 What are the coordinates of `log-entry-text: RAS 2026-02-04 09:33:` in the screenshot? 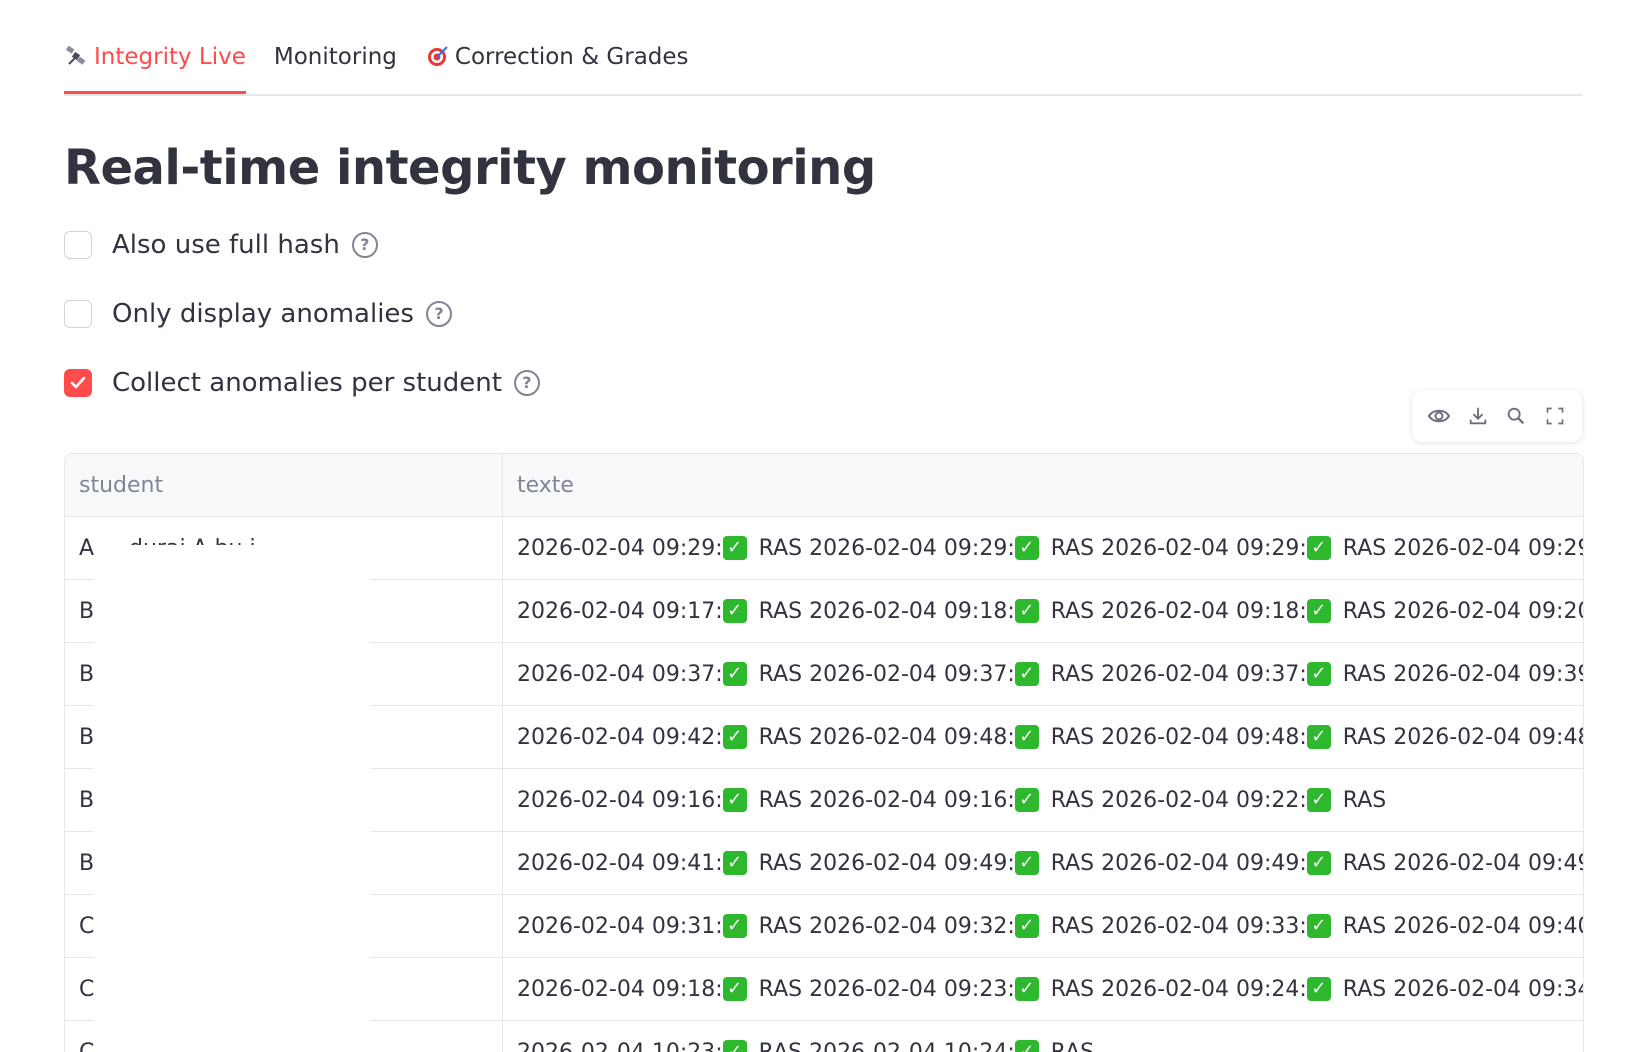 It's located at (1178, 926).